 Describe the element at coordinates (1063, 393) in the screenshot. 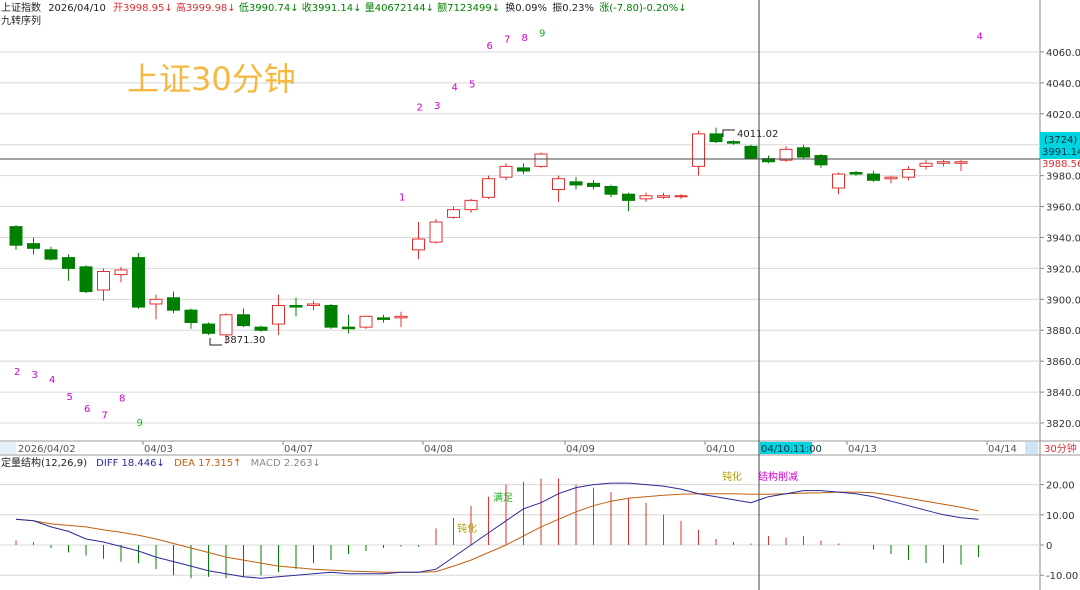

I see `price-tick-label: 3840.00` at that location.